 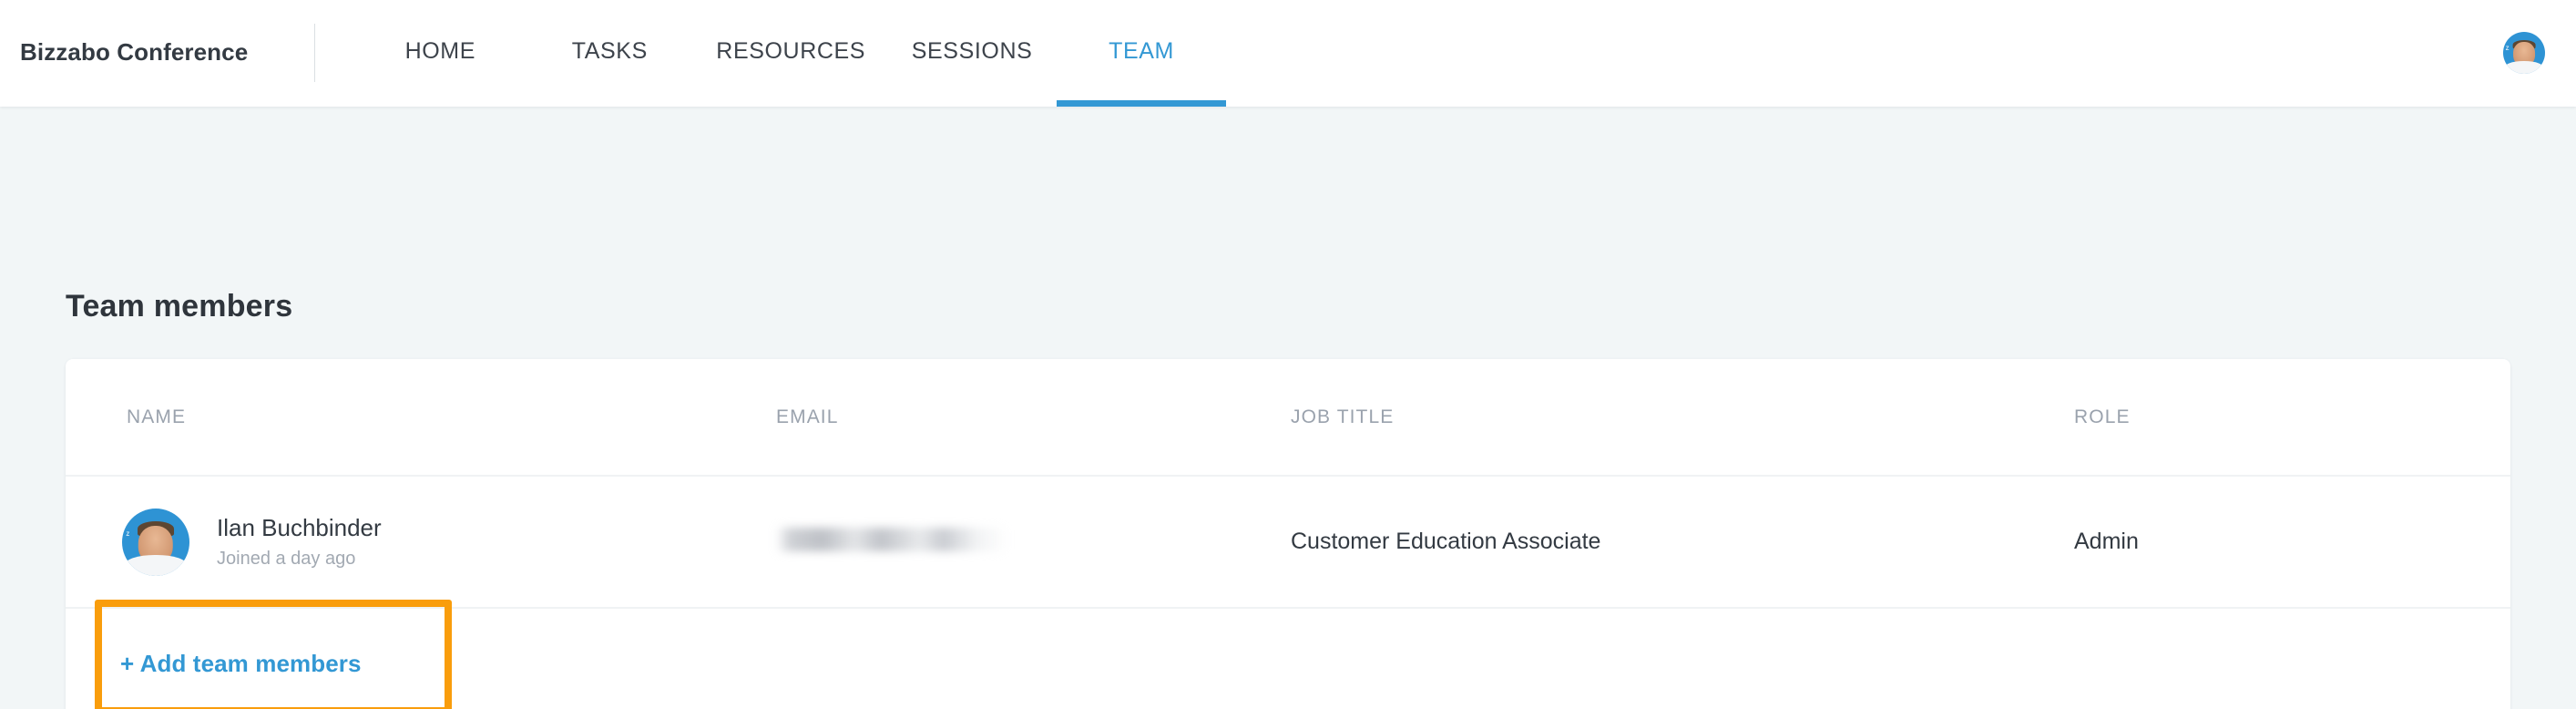 I want to click on member-name: Ilan Buchbinder, so click(x=299, y=527).